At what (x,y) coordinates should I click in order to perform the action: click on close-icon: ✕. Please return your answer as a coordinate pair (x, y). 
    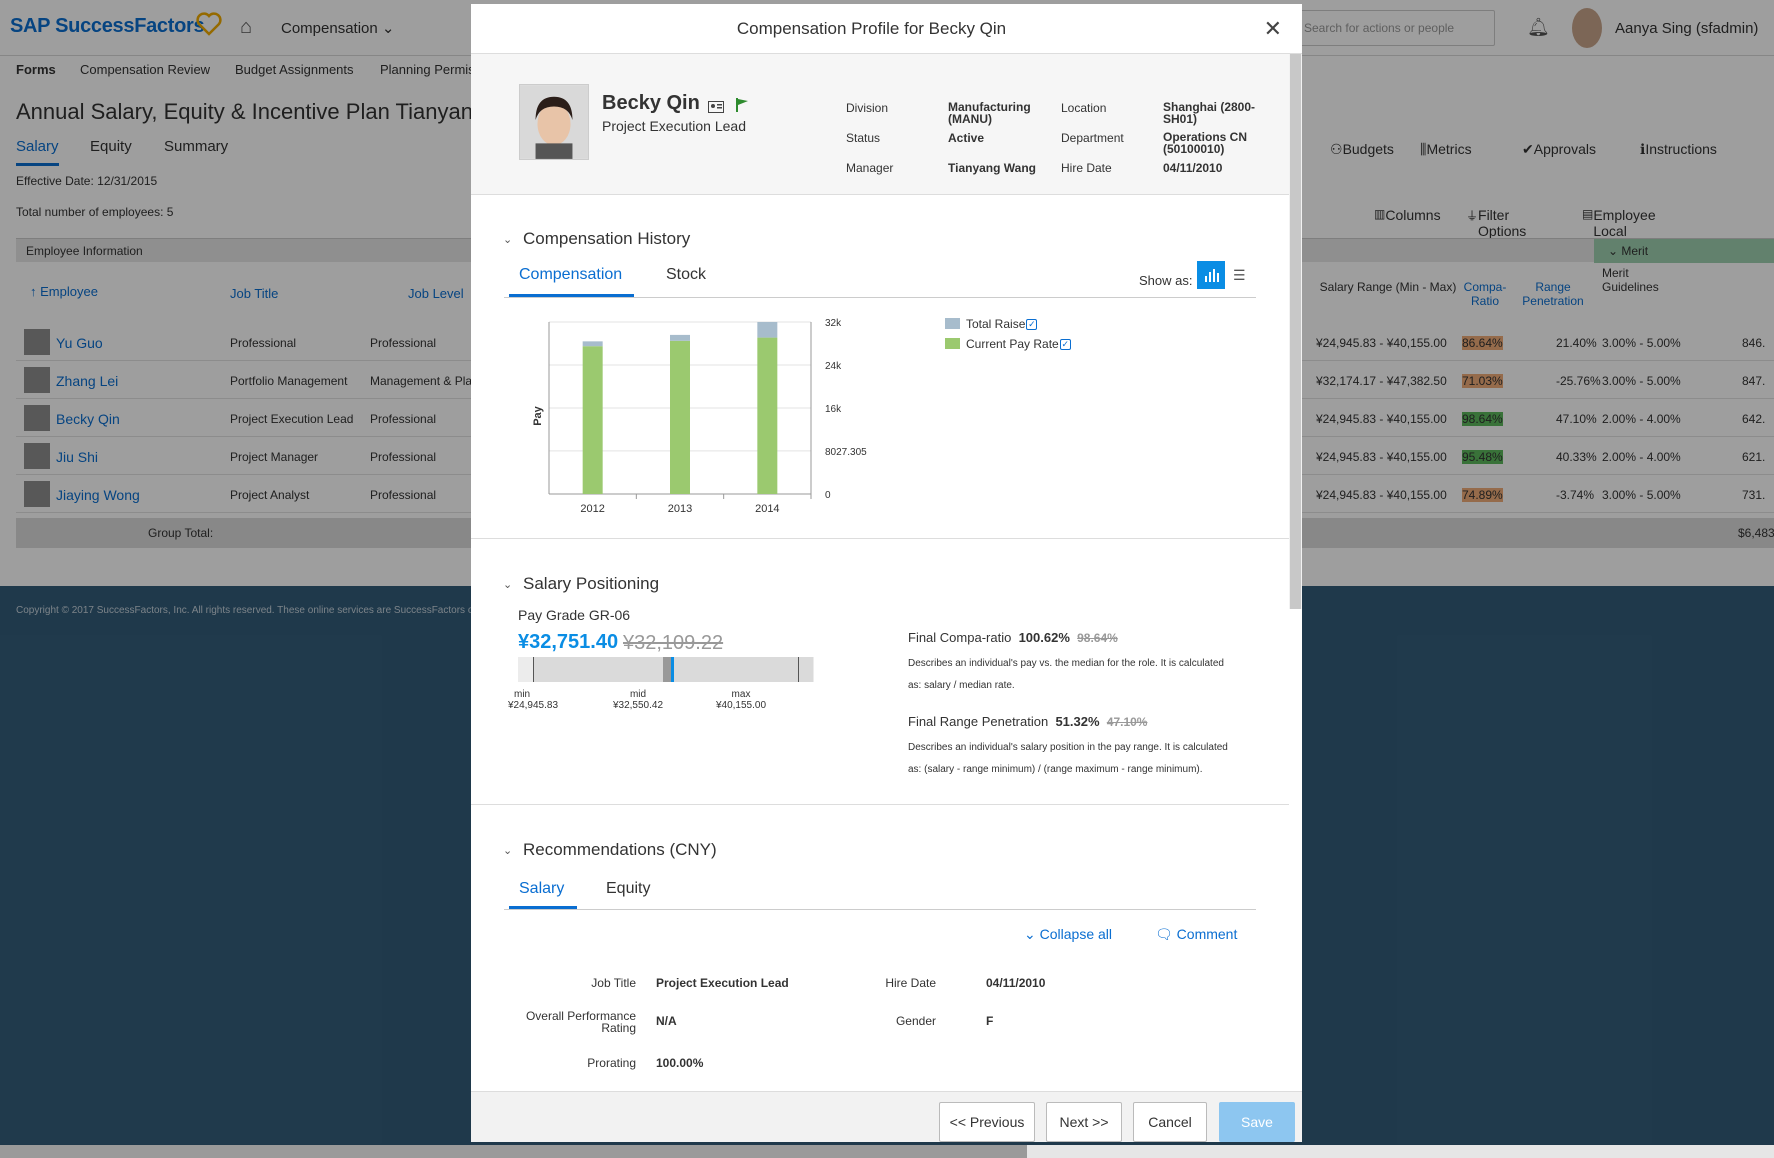
    Looking at the image, I should click on (1273, 29).